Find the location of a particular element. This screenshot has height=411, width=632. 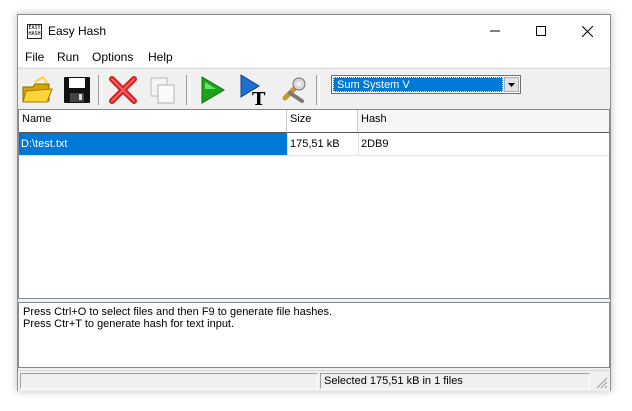

dropdown-button is located at coordinates (511, 84).